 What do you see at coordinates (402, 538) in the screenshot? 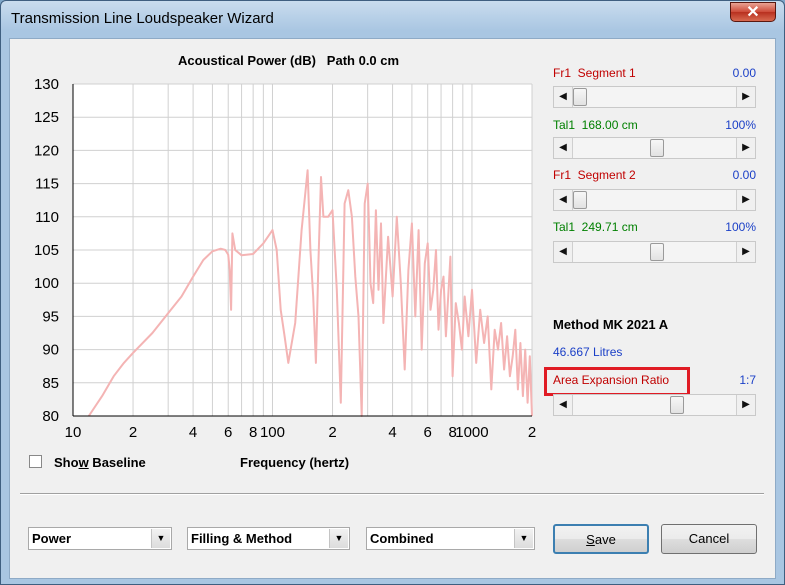
I see `combo-value: Combined` at bounding box center [402, 538].